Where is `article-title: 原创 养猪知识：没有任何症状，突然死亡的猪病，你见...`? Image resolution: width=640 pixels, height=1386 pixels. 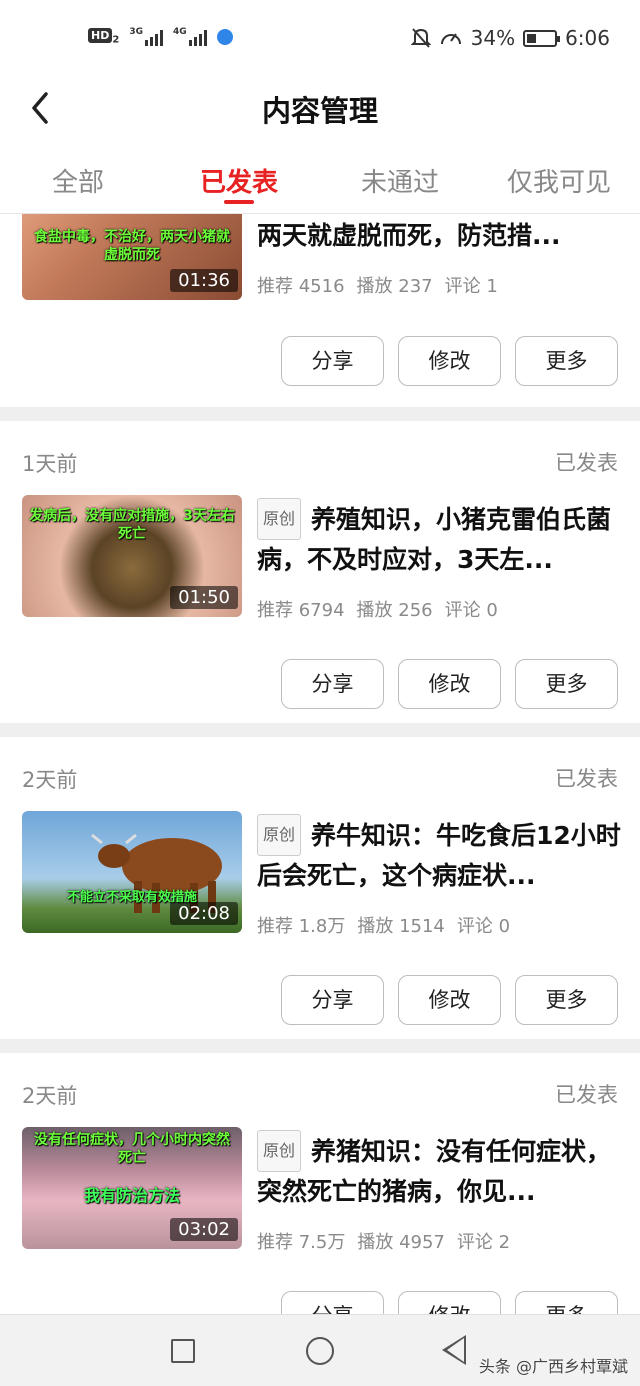
article-title: 原创 养猪知识：没有任何症状，突然死亡的猪病，你见... is located at coordinates (442, 1171).